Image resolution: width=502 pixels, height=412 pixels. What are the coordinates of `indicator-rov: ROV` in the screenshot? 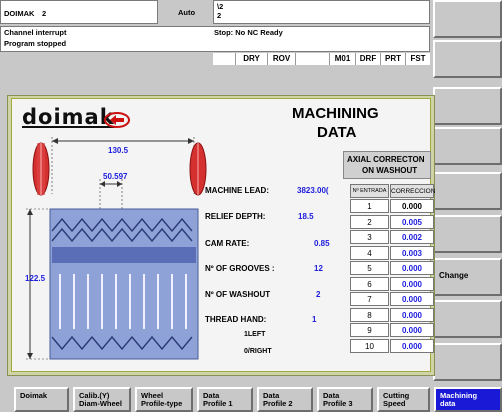 It's located at (281, 59).